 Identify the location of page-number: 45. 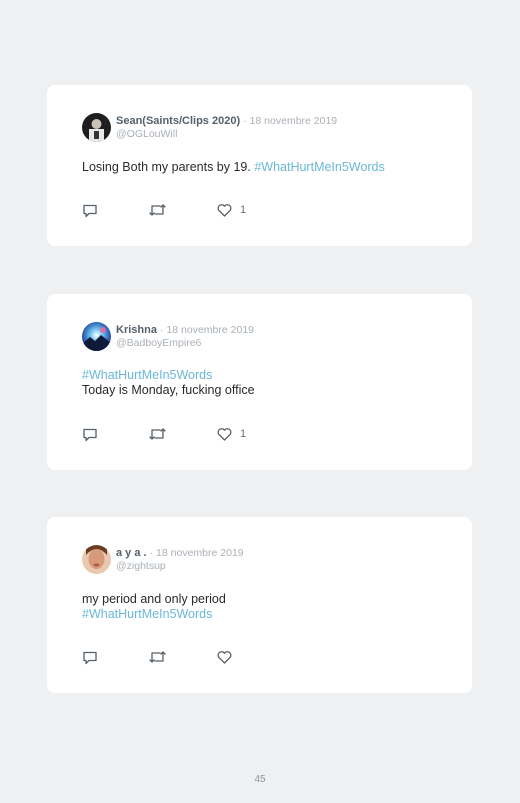
(260, 779).